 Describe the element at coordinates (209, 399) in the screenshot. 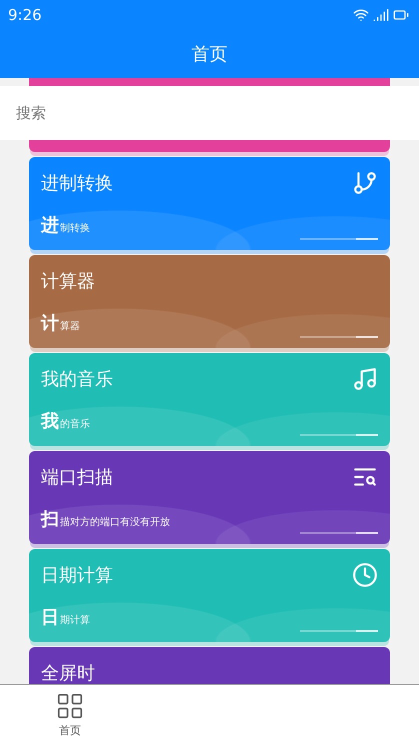

I see `tool-card: 我的音乐 我的音乐` at that location.